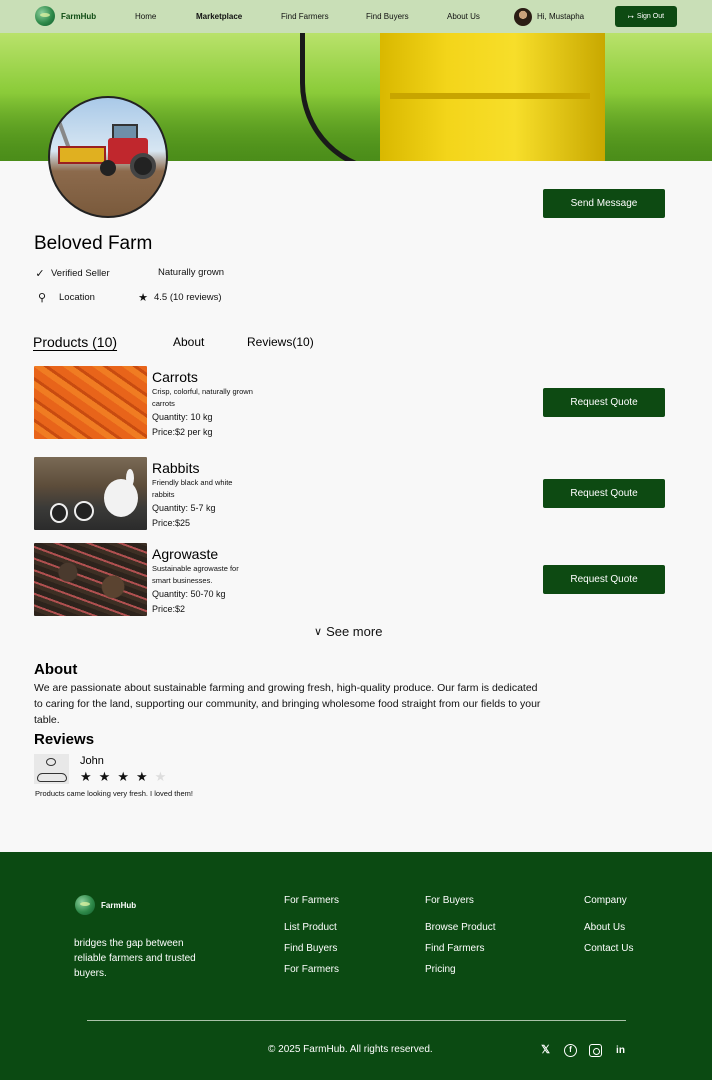 The width and height of the screenshot is (712, 1080). I want to click on farm-profile-photo, so click(108, 157).